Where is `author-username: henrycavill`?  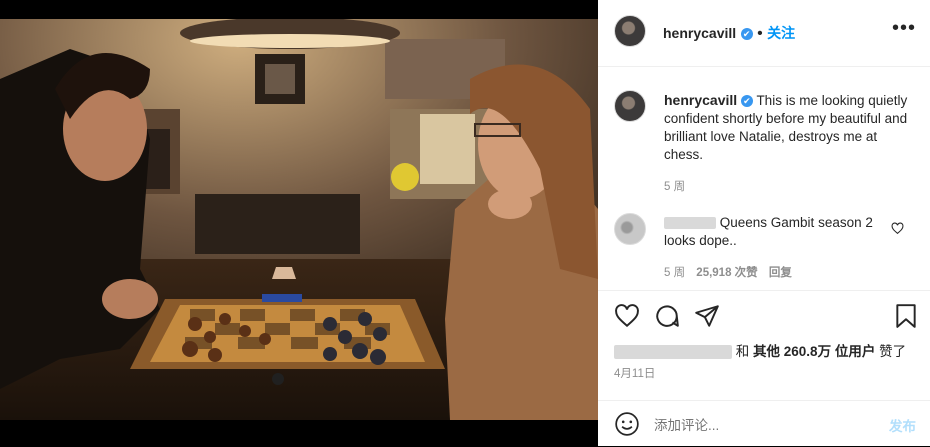 author-username: henrycavill is located at coordinates (699, 33).